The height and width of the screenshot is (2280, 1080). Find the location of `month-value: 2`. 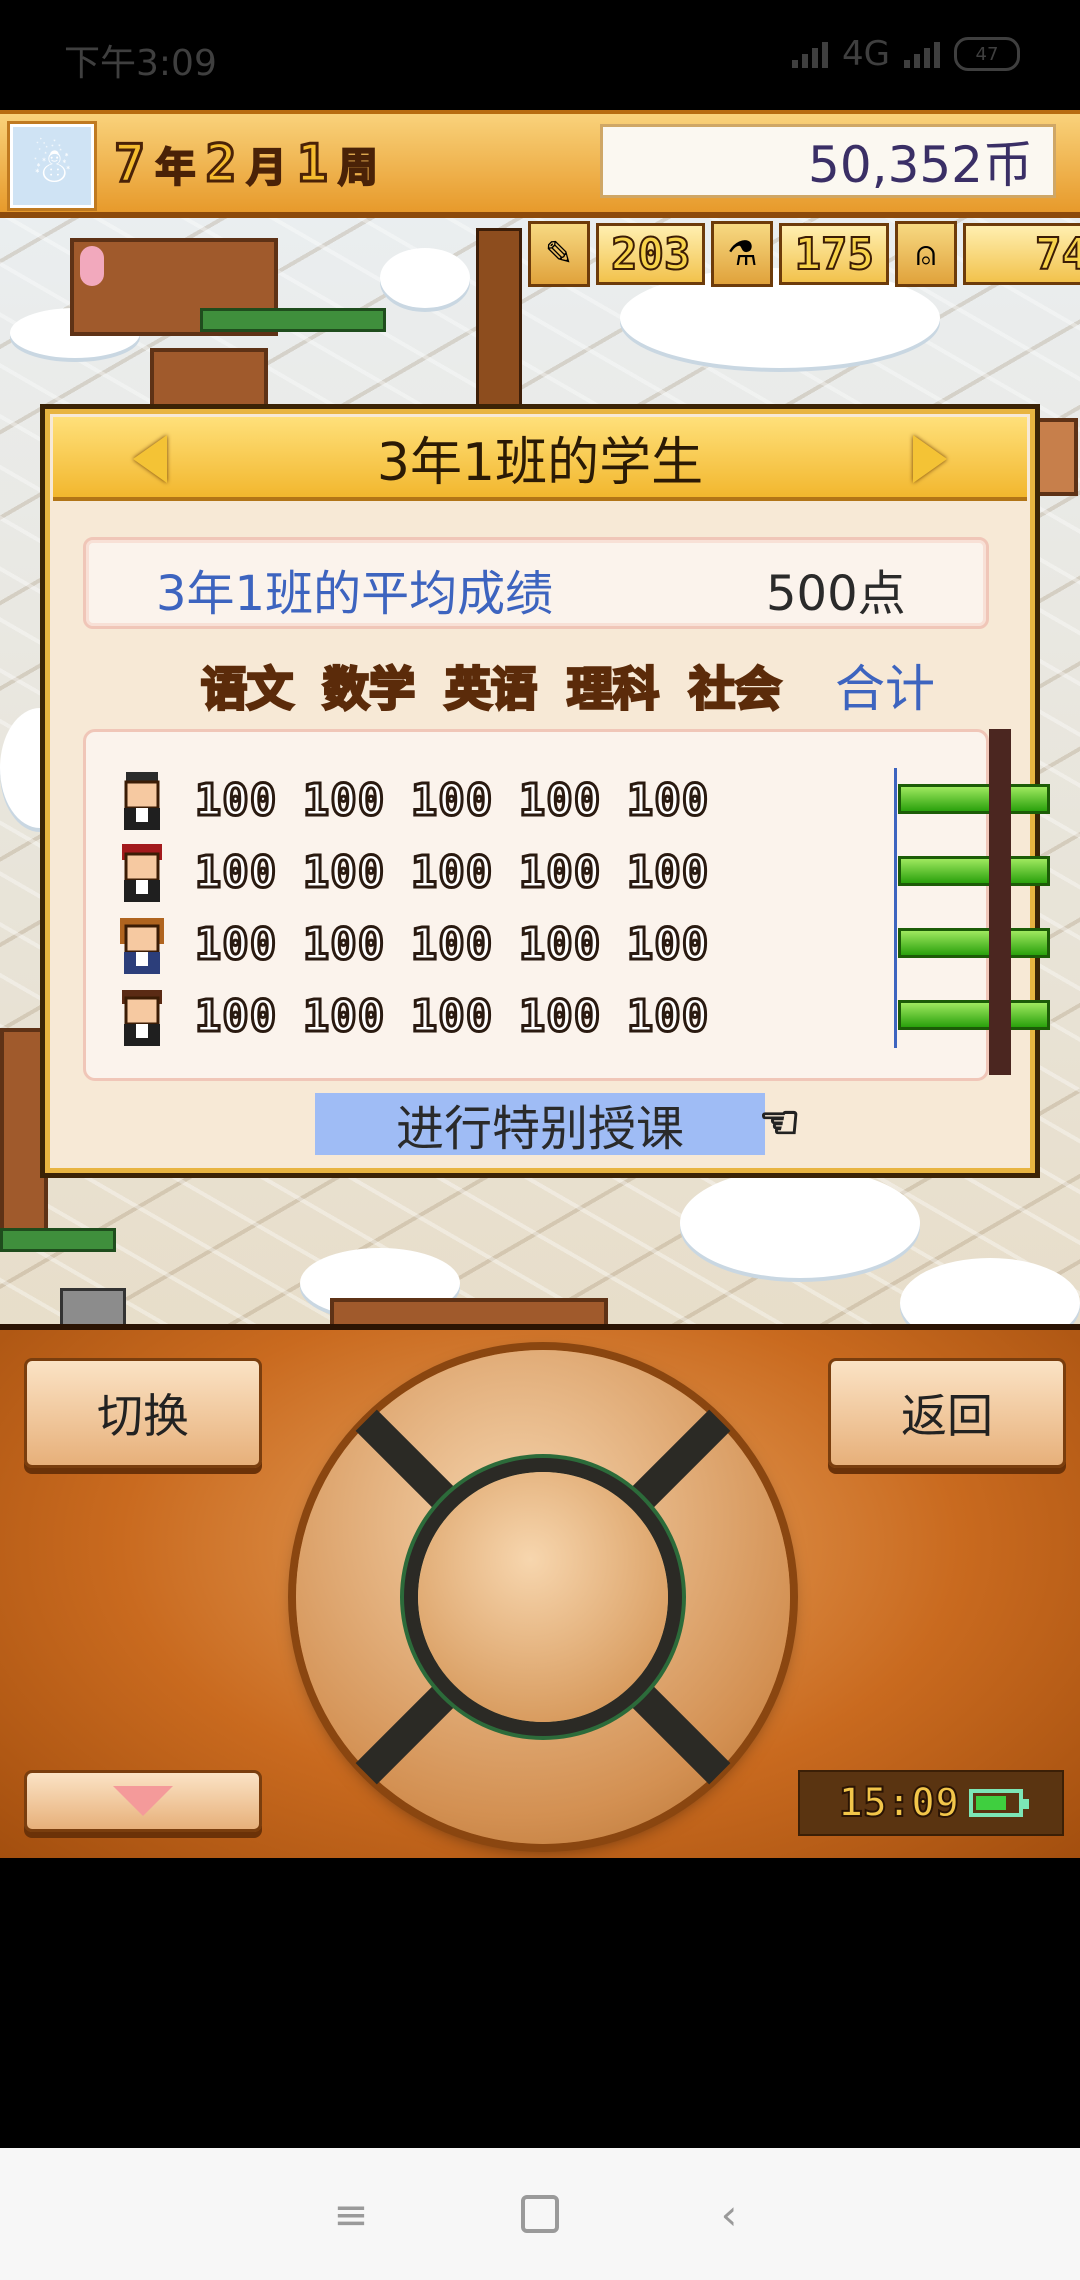

month-value: 2 is located at coordinates (221, 164).